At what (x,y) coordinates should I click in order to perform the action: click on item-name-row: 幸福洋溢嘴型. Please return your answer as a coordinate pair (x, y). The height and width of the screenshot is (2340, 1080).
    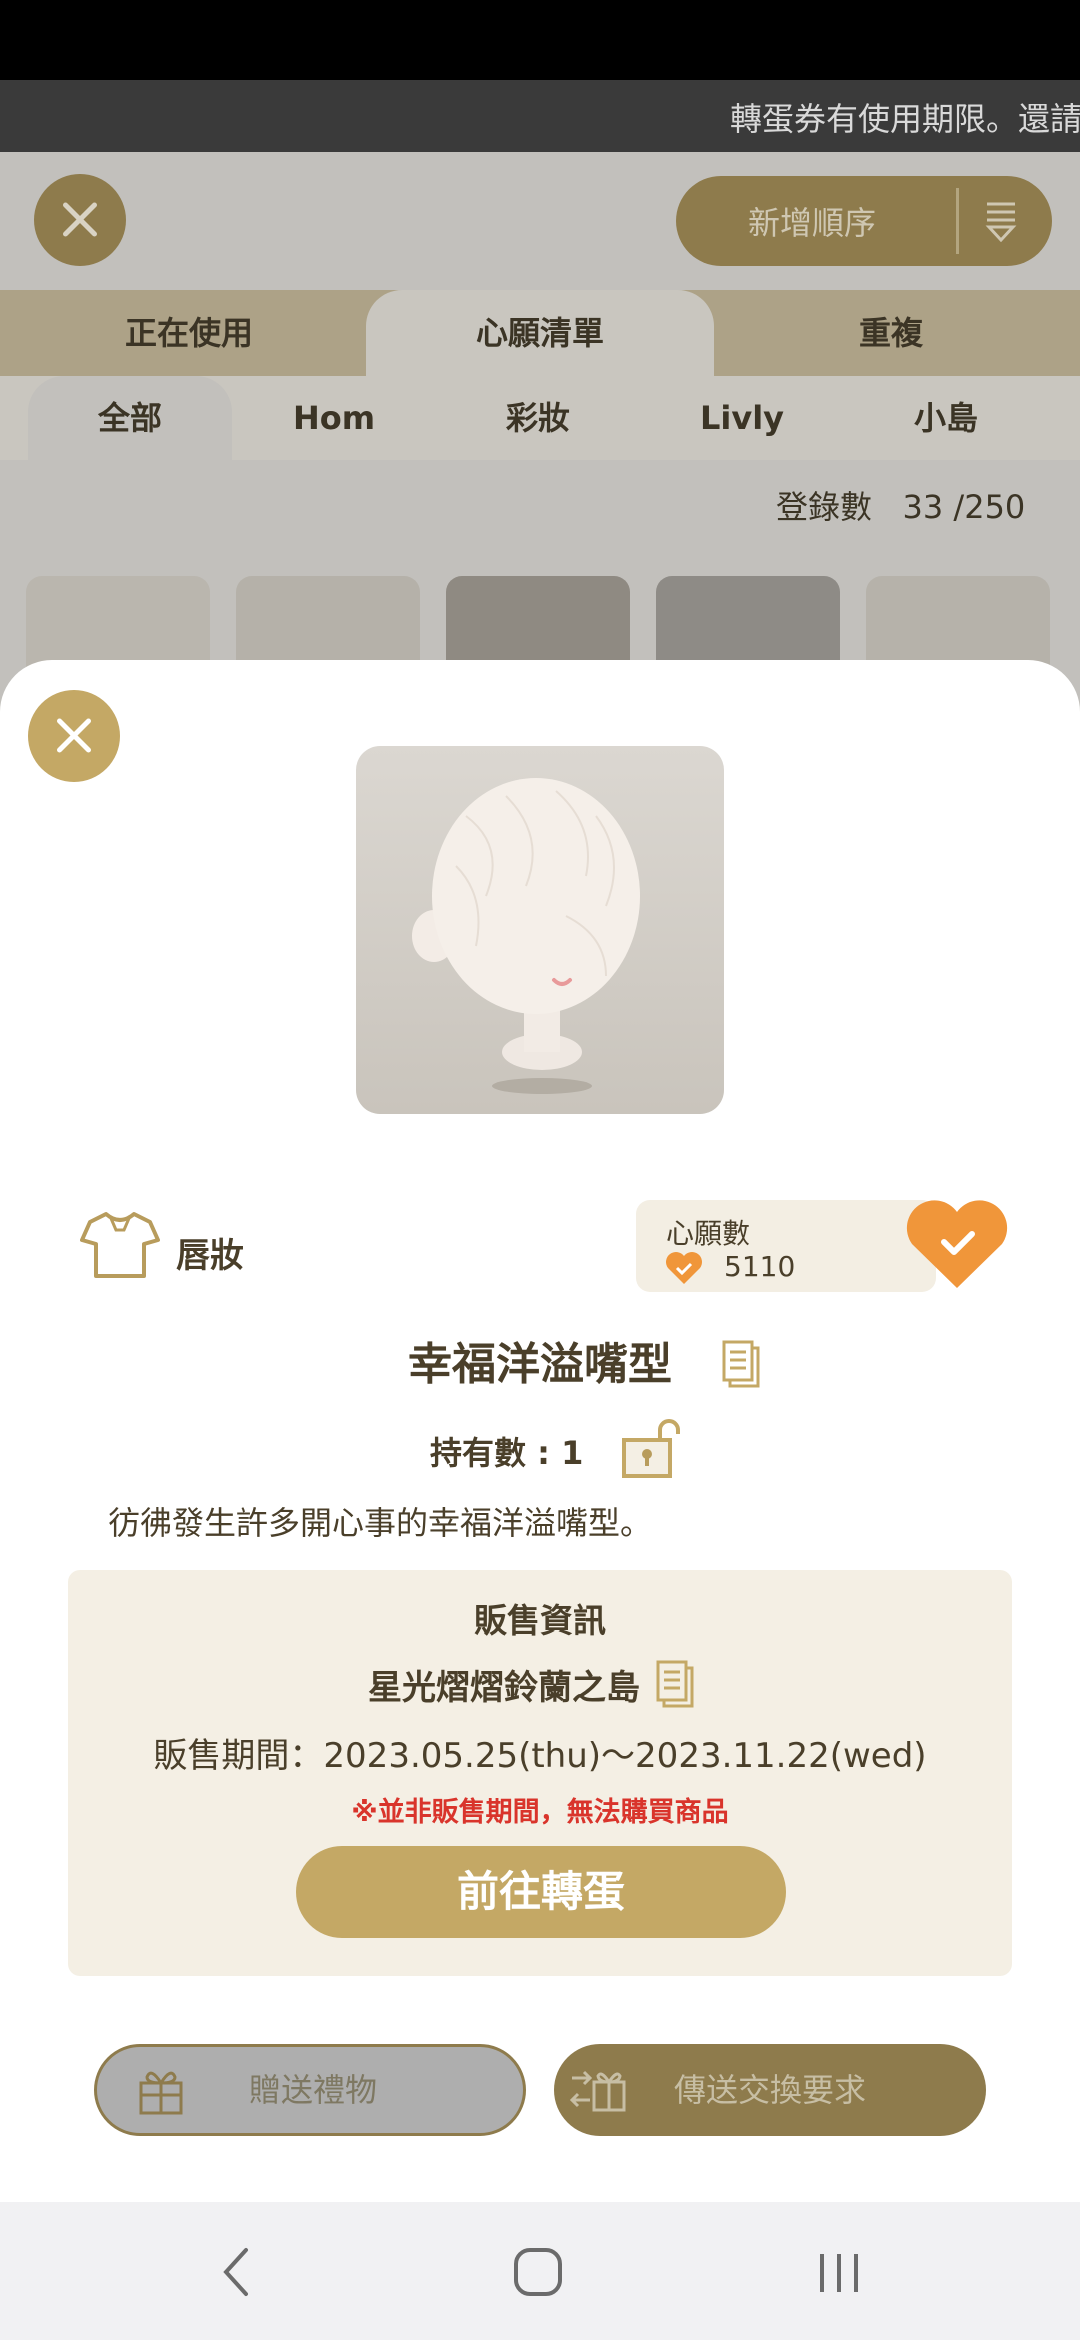
    Looking at the image, I should click on (540, 1360).